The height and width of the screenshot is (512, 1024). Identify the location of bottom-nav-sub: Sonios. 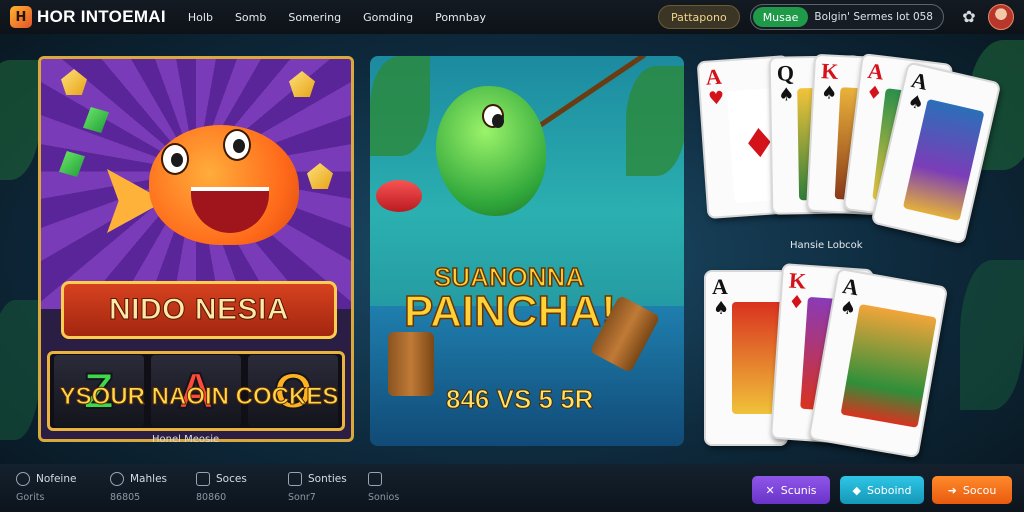
(384, 497).